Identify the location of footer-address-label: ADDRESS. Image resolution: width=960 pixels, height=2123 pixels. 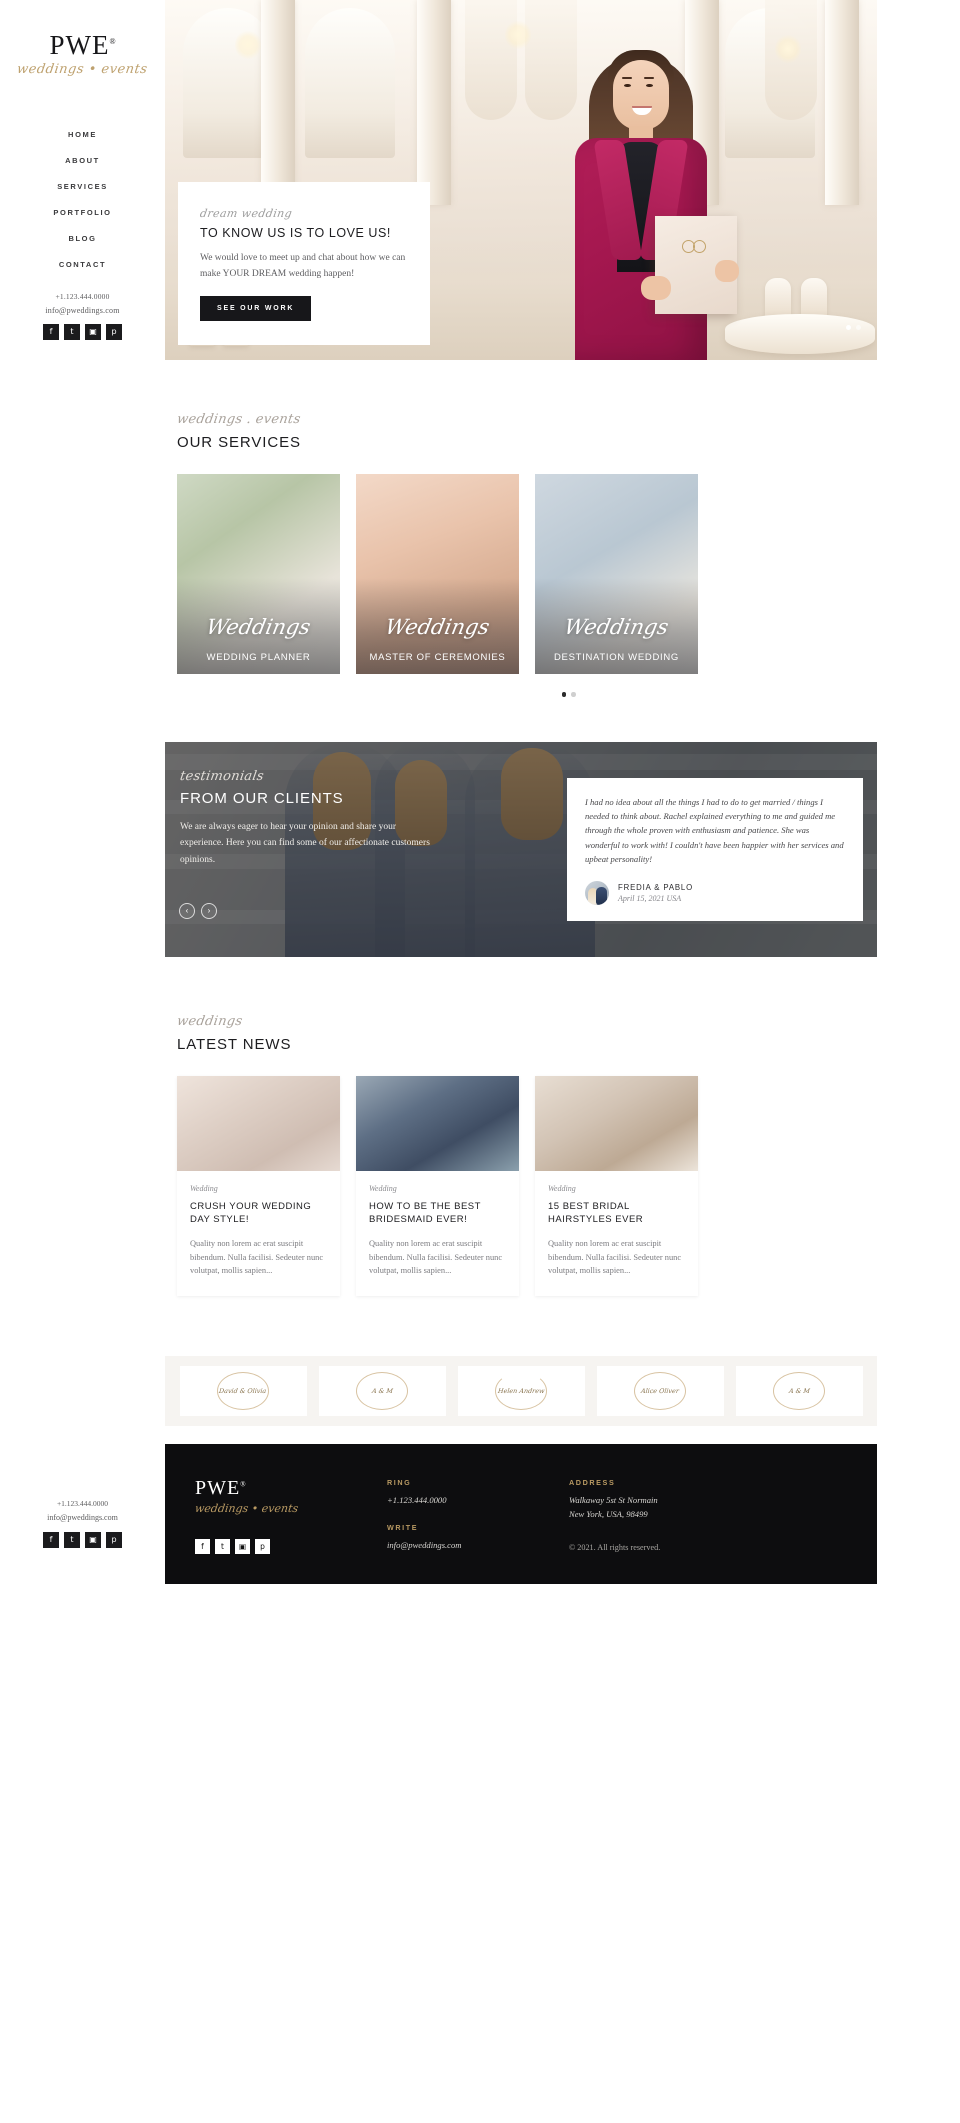
(592, 1482).